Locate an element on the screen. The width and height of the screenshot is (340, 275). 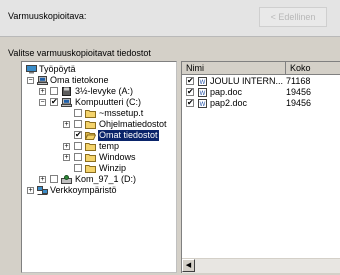
tree-item-drive-d: + Kom_97_1 (D:) is located at coordinates (97, 179).